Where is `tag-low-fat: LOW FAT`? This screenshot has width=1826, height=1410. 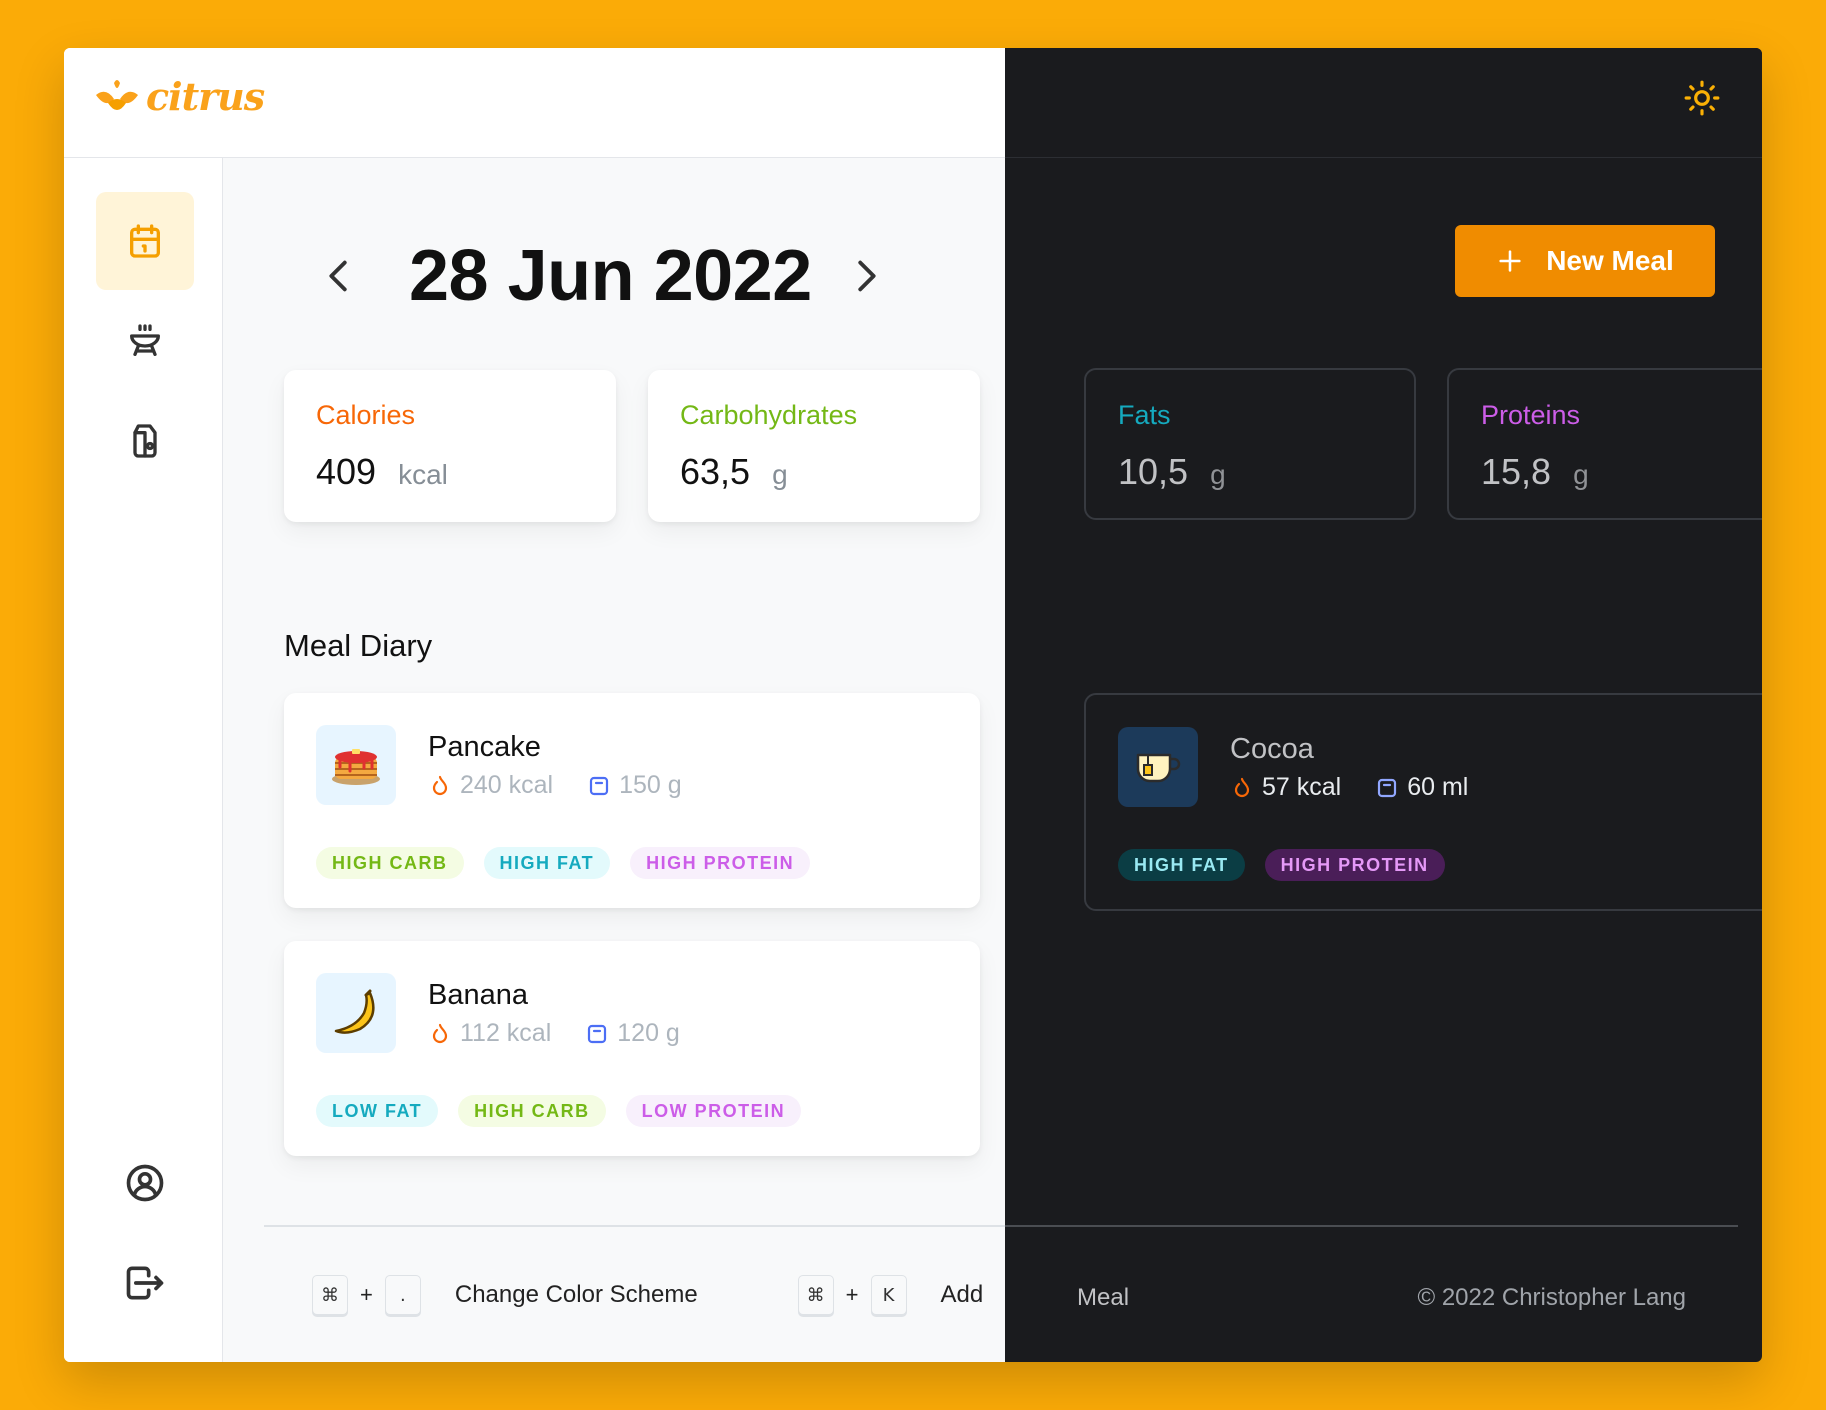
tag-low-fat: LOW FAT is located at coordinates (377, 1111).